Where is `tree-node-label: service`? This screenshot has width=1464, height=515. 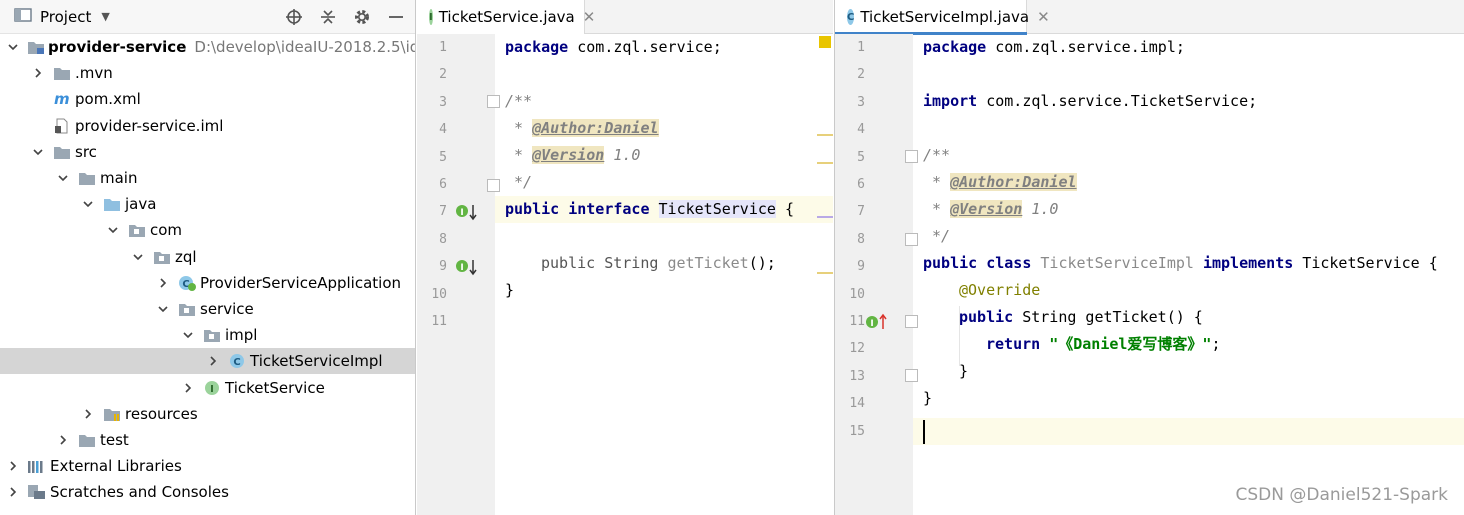
tree-node-label: service is located at coordinates (227, 309).